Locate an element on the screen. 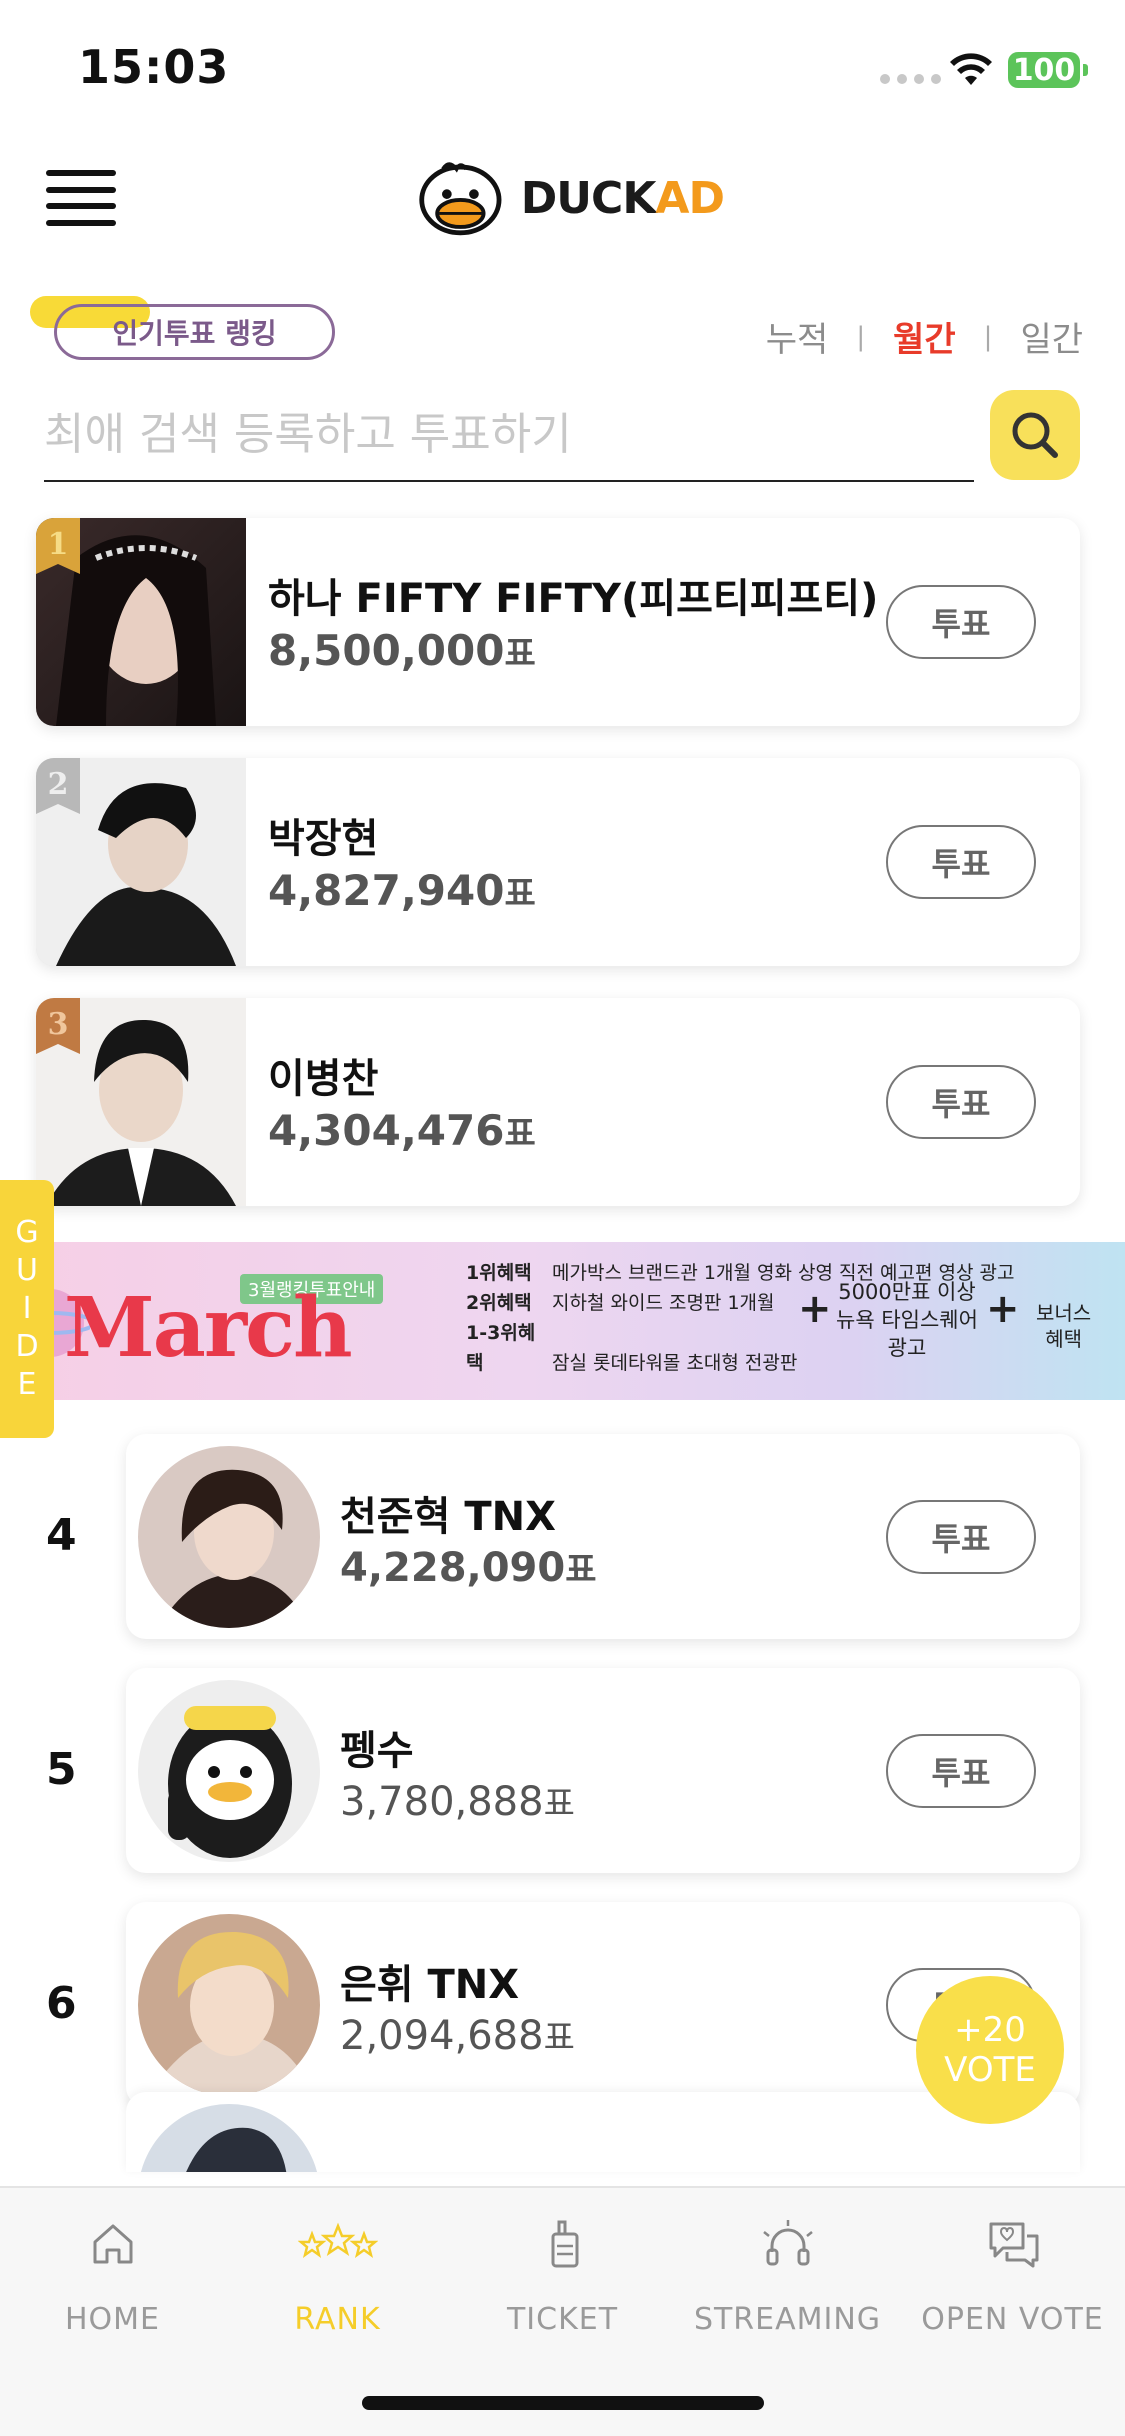  svg-text: 2 is located at coordinates (58, 784).